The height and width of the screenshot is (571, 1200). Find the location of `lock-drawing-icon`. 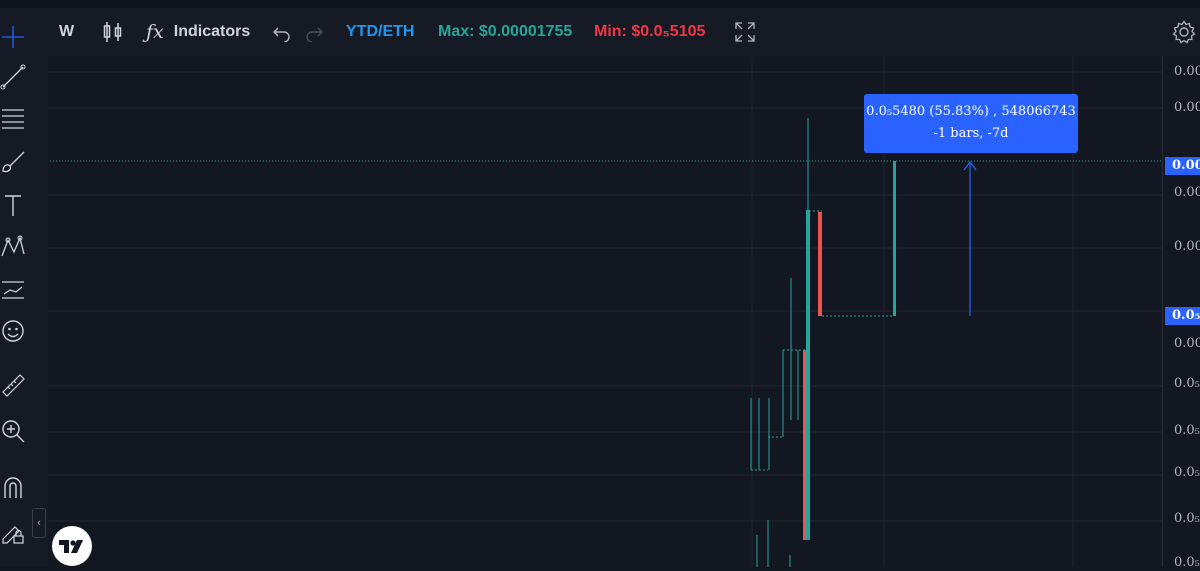

lock-drawing-icon is located at coordinates (13, 535).